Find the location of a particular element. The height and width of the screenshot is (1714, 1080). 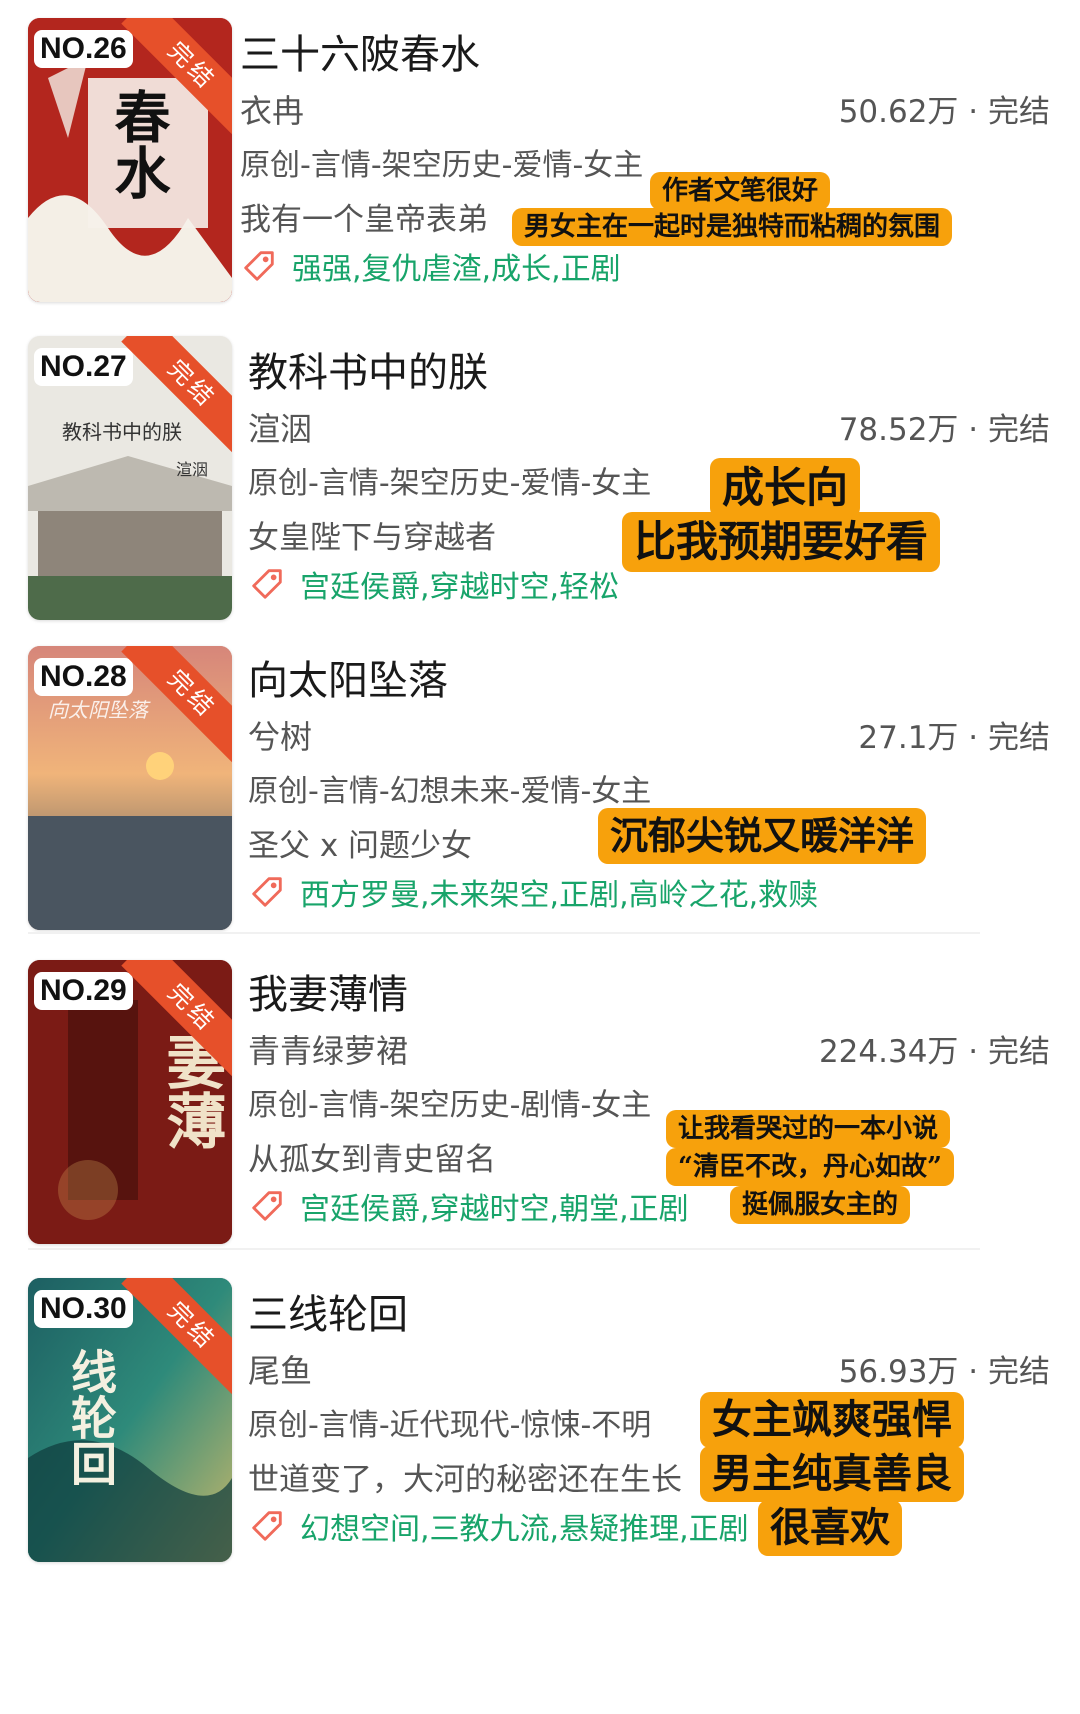

description: 女皇陛下与穿越者 is located at coordinates (372, 538).